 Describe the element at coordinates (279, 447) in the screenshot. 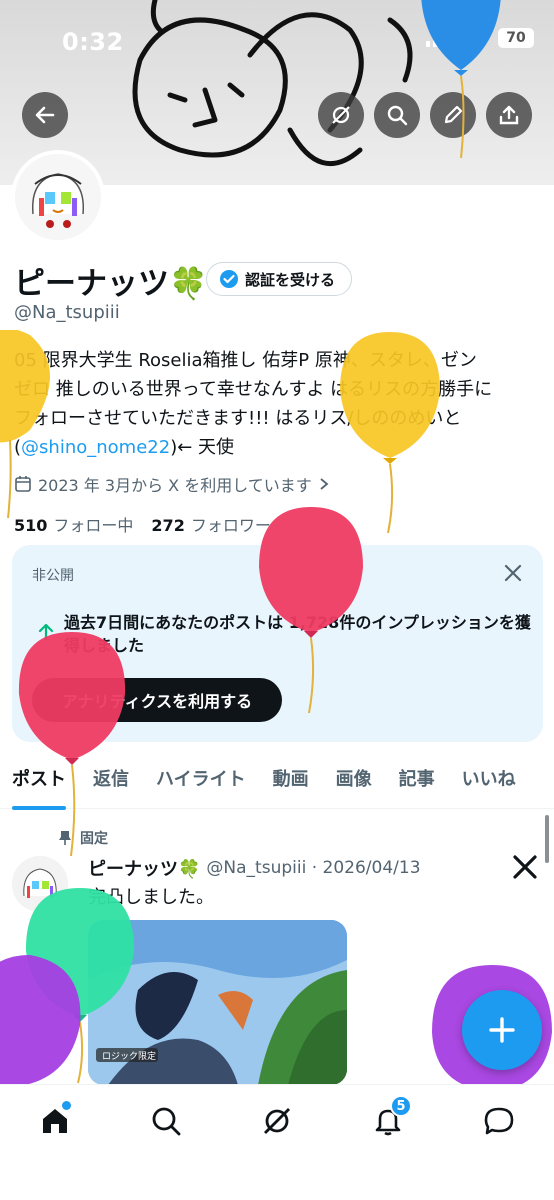

I see `bio-line: (@shino_nome22)← 天使` at that location.